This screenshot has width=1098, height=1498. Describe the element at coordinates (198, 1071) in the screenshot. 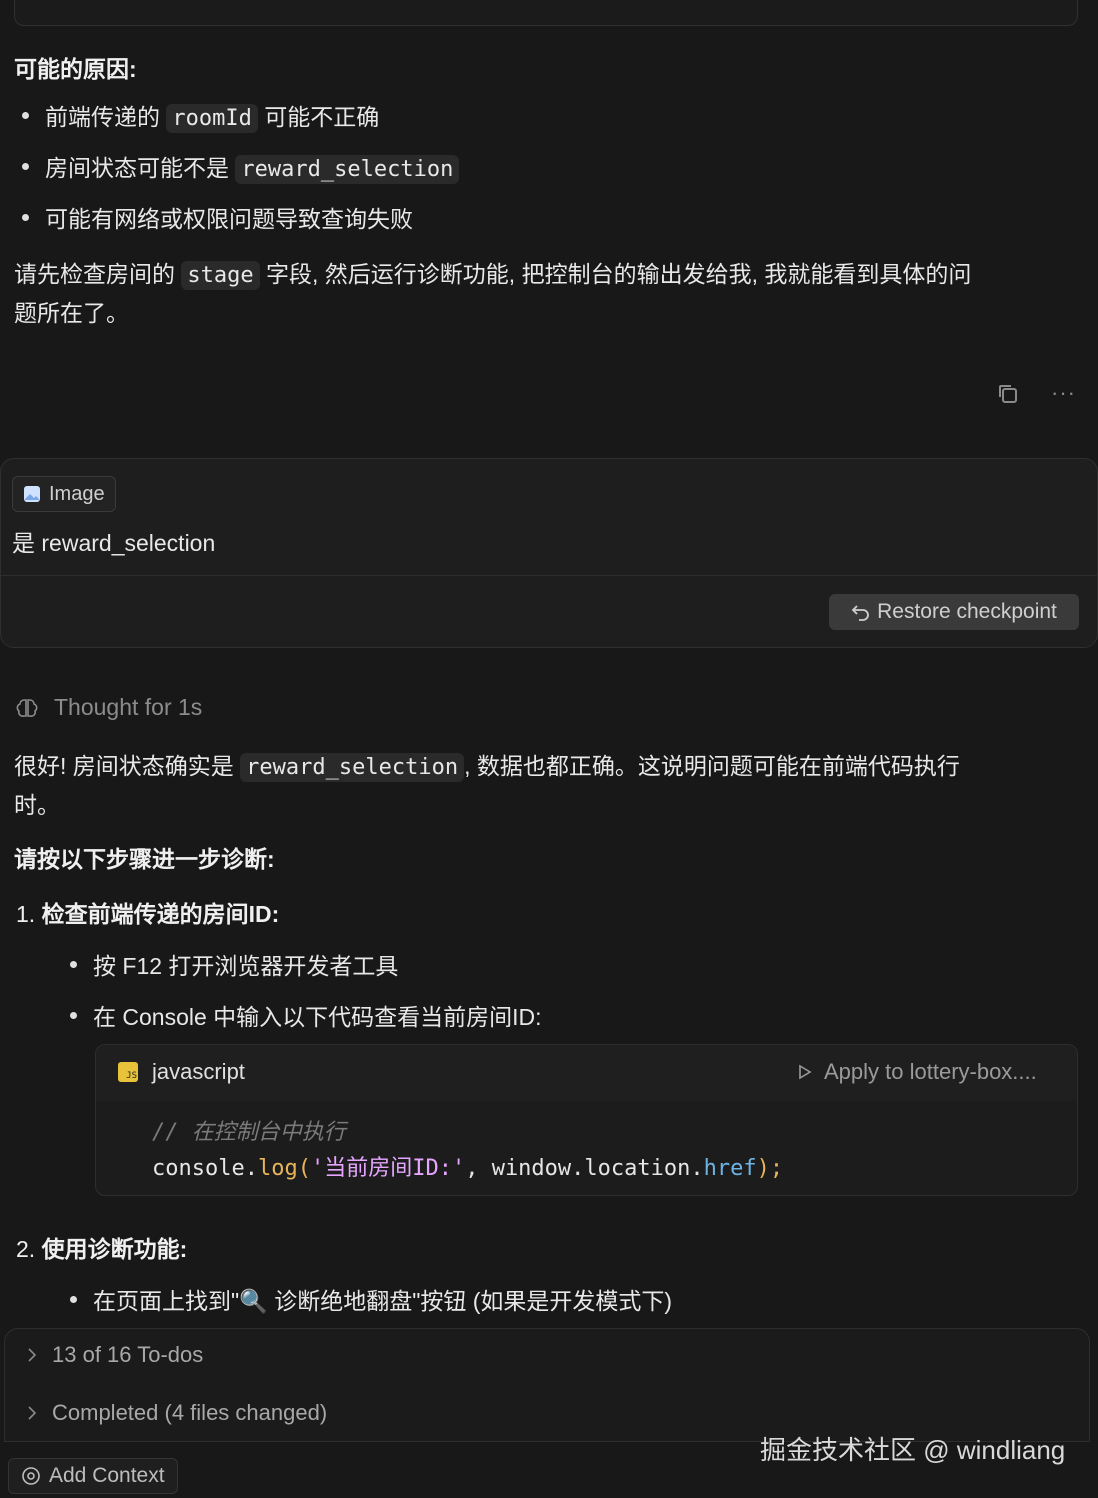

I see `code-language-label: javascript` at that location.